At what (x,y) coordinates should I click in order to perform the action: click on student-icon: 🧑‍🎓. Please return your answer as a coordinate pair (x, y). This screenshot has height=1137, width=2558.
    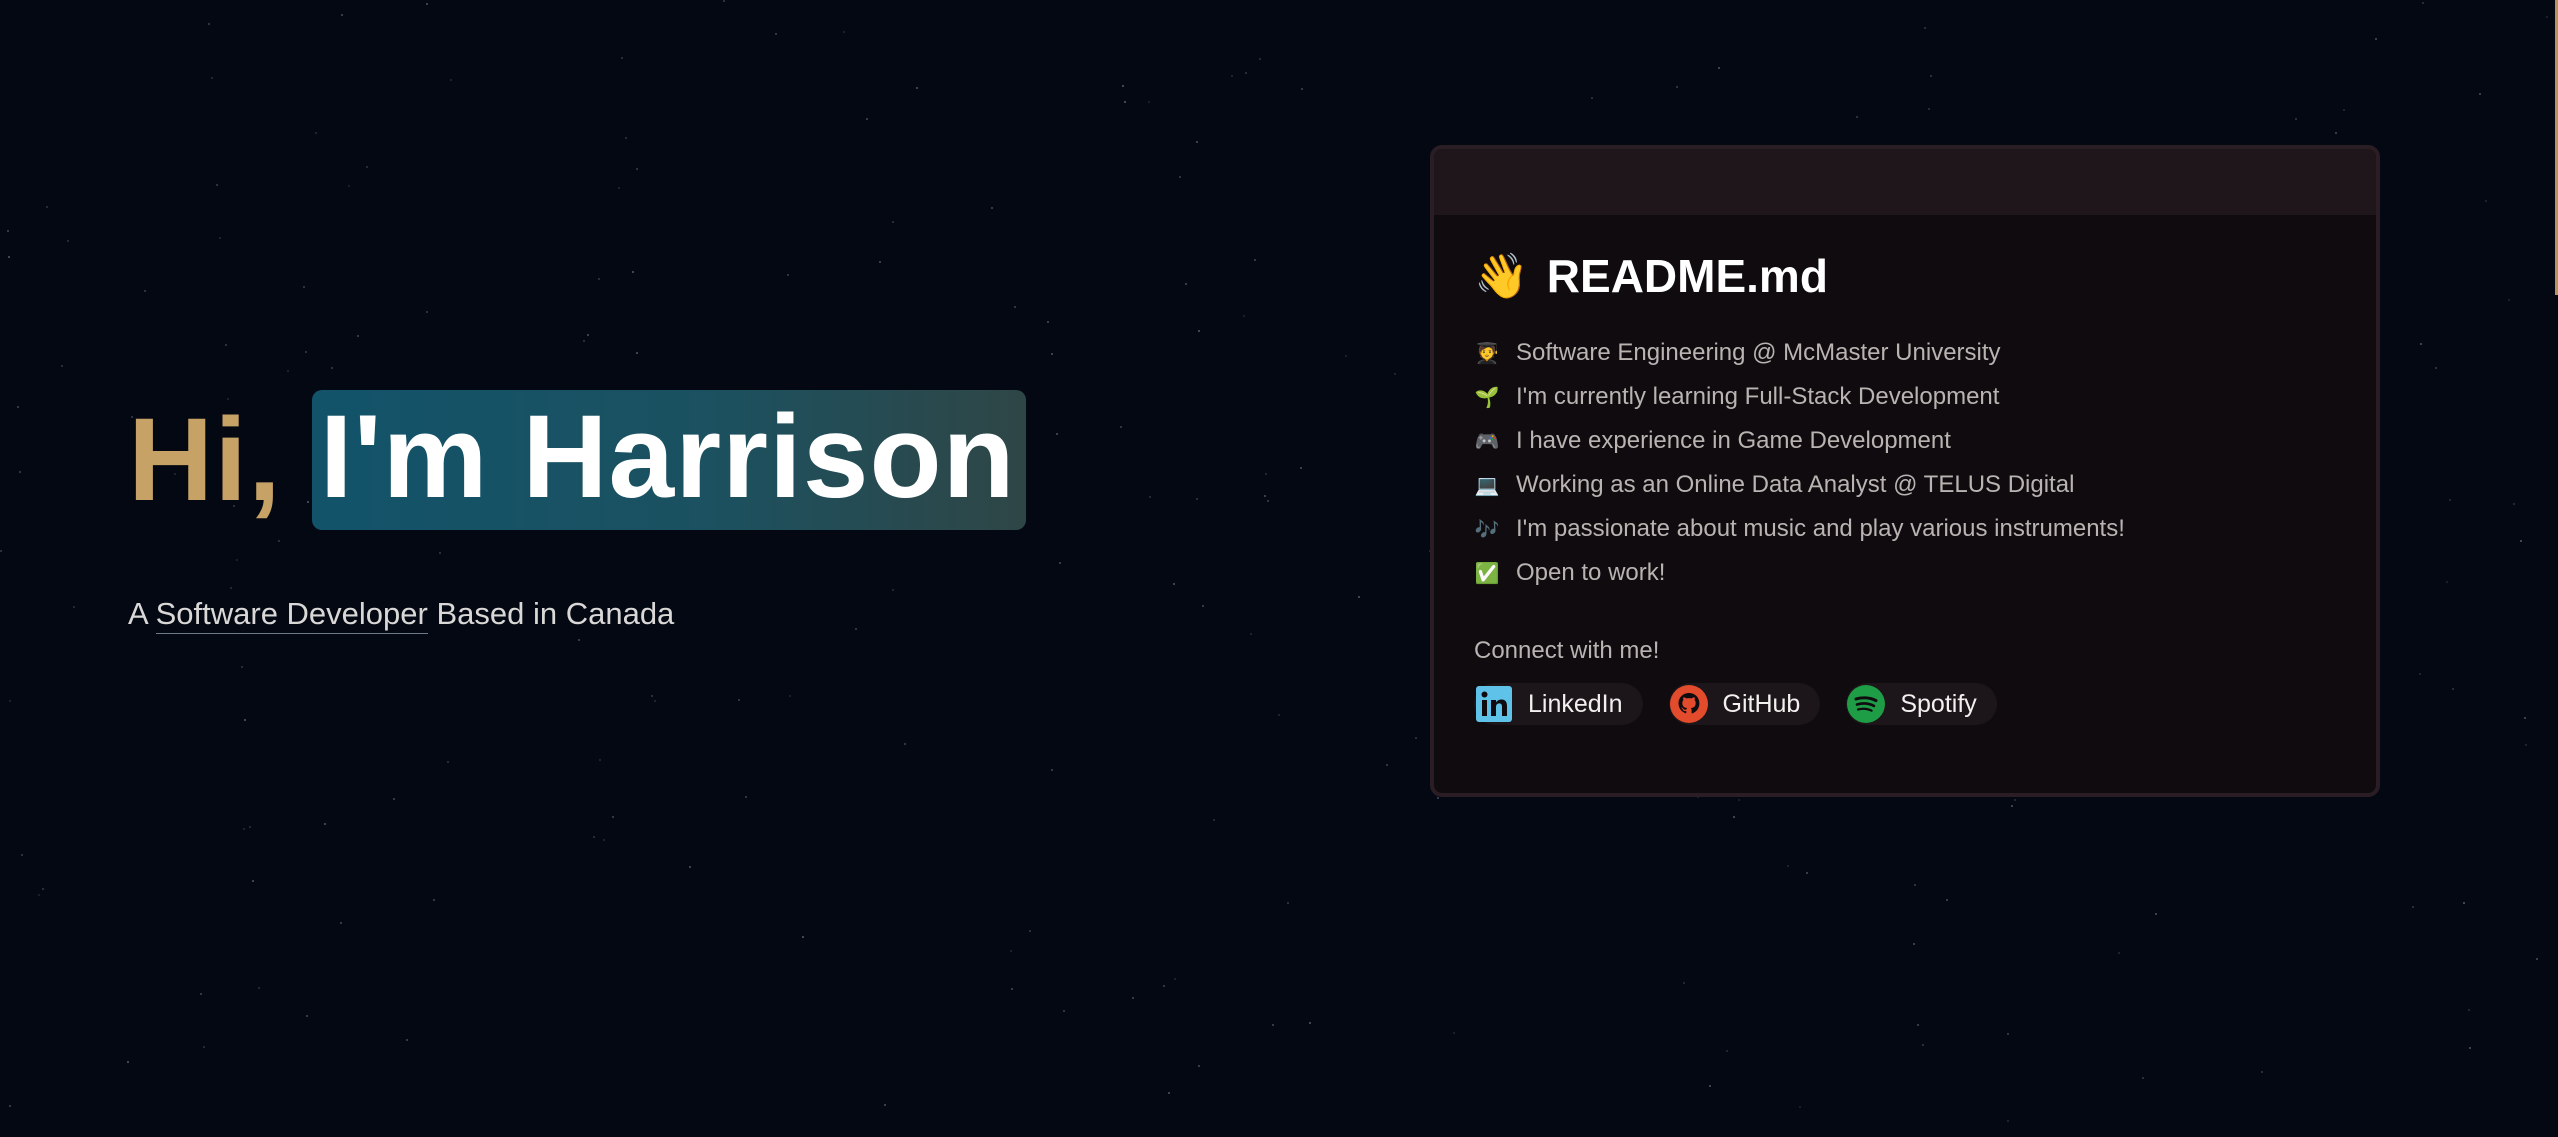
    Looking at the image, I should click on (1487, 353).